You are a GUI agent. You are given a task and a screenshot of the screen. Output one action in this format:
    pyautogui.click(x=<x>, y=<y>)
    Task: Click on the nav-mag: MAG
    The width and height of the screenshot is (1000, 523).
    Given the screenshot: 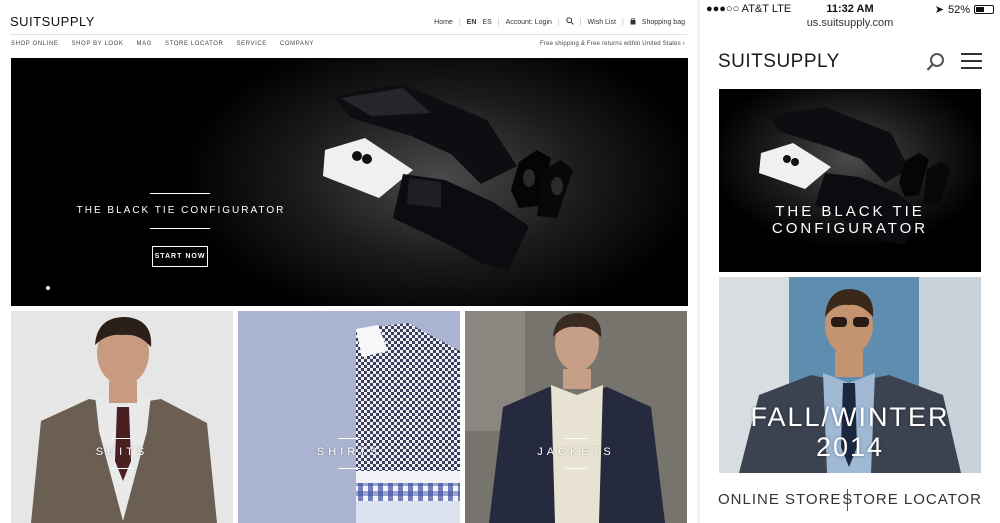 What is the action you would take?
    pyautogui.click(x=144, y=44)
    